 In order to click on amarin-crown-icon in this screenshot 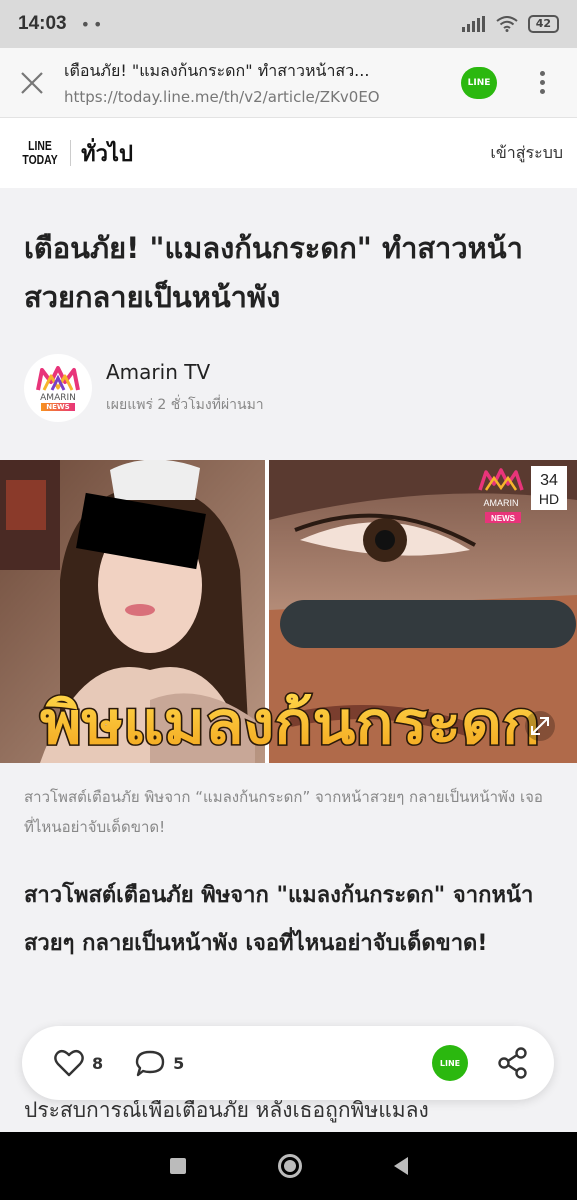, I will do `click(58, 378)`.